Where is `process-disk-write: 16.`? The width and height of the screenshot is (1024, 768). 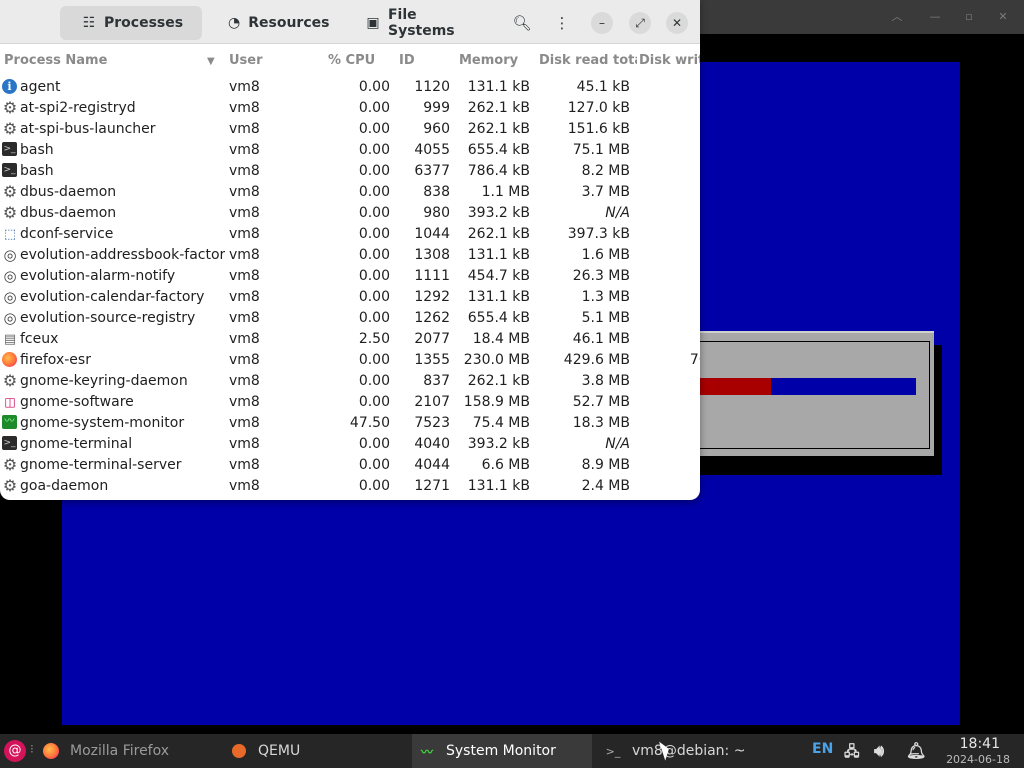
process-disk-write: 16. is located at coordinates (670, 381).